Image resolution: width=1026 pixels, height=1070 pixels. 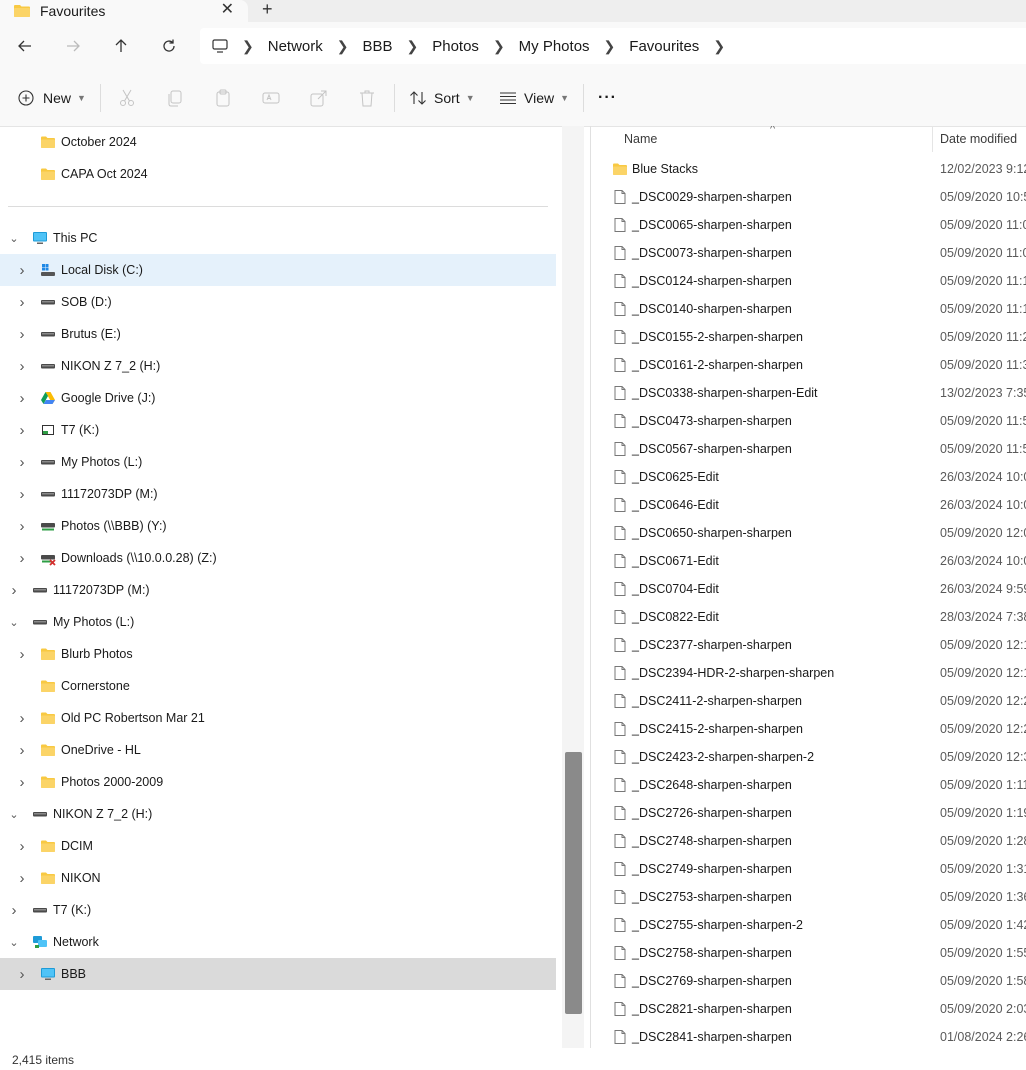 What do you see at coordinates (175, 98) in the screenshot?
I see `copy-icon` at bounding box center [175, 98].